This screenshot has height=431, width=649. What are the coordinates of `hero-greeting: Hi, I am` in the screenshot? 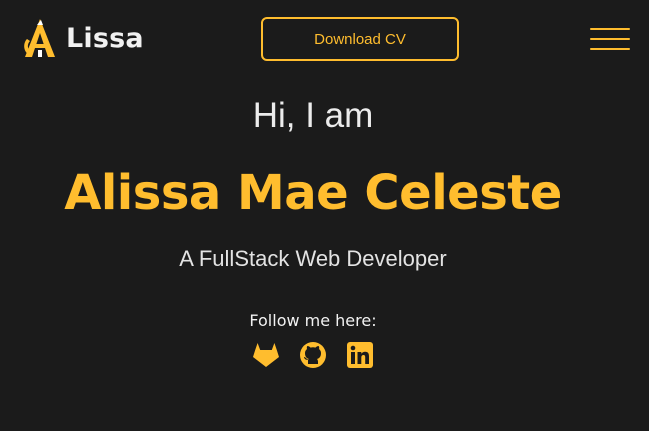 It's located at (313, 115).